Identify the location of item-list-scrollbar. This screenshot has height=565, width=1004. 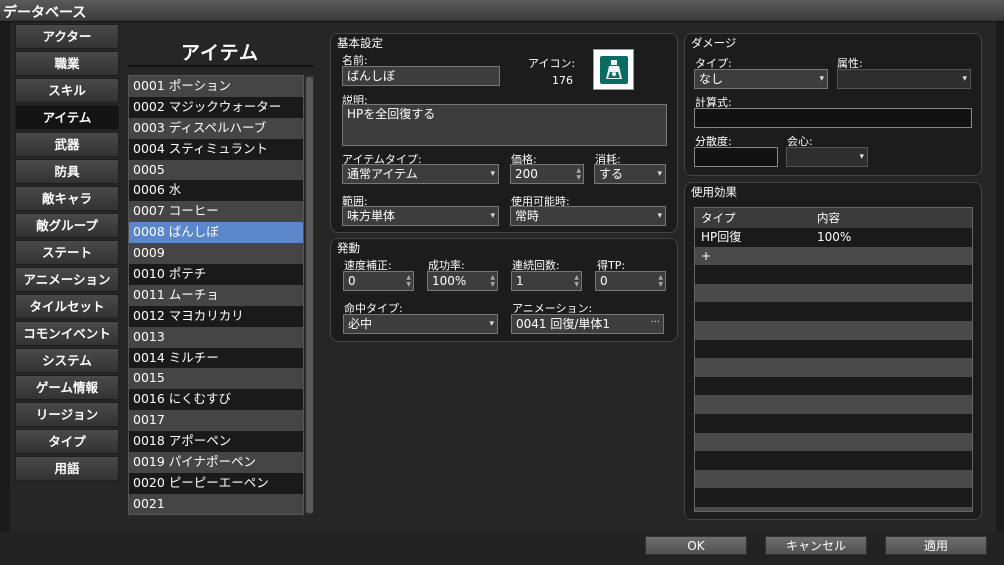
(309, 295).